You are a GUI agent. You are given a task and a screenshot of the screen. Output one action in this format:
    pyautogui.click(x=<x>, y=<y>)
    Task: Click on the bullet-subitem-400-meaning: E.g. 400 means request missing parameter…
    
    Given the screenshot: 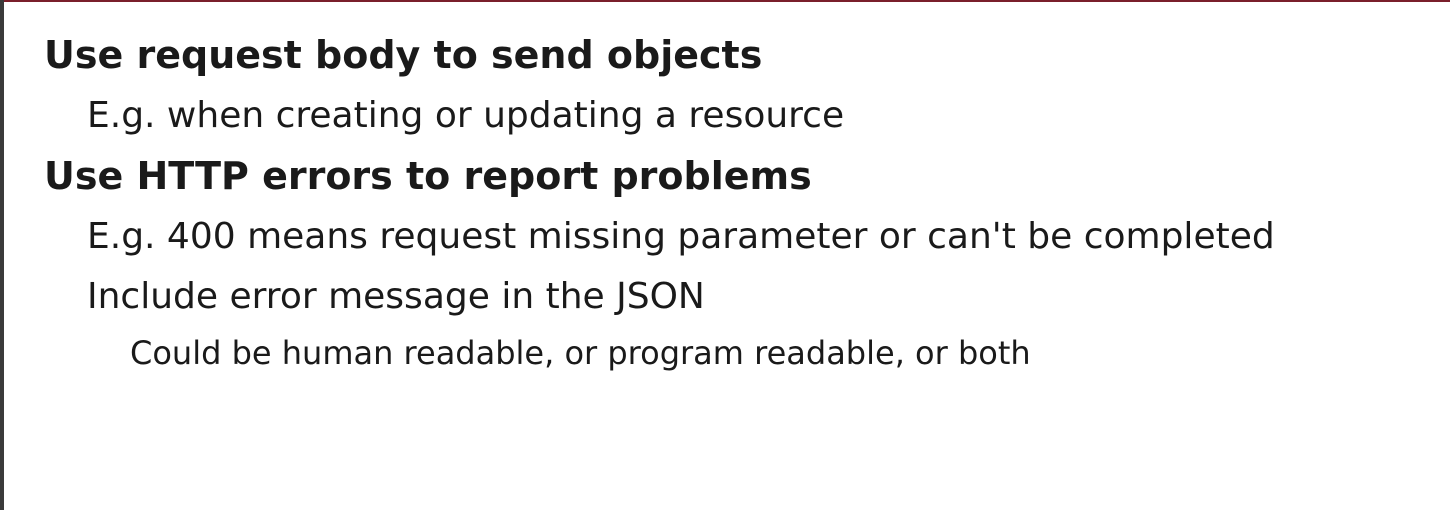 What is the action you would take?
    pyautogui.click(x=681, y=236)
    